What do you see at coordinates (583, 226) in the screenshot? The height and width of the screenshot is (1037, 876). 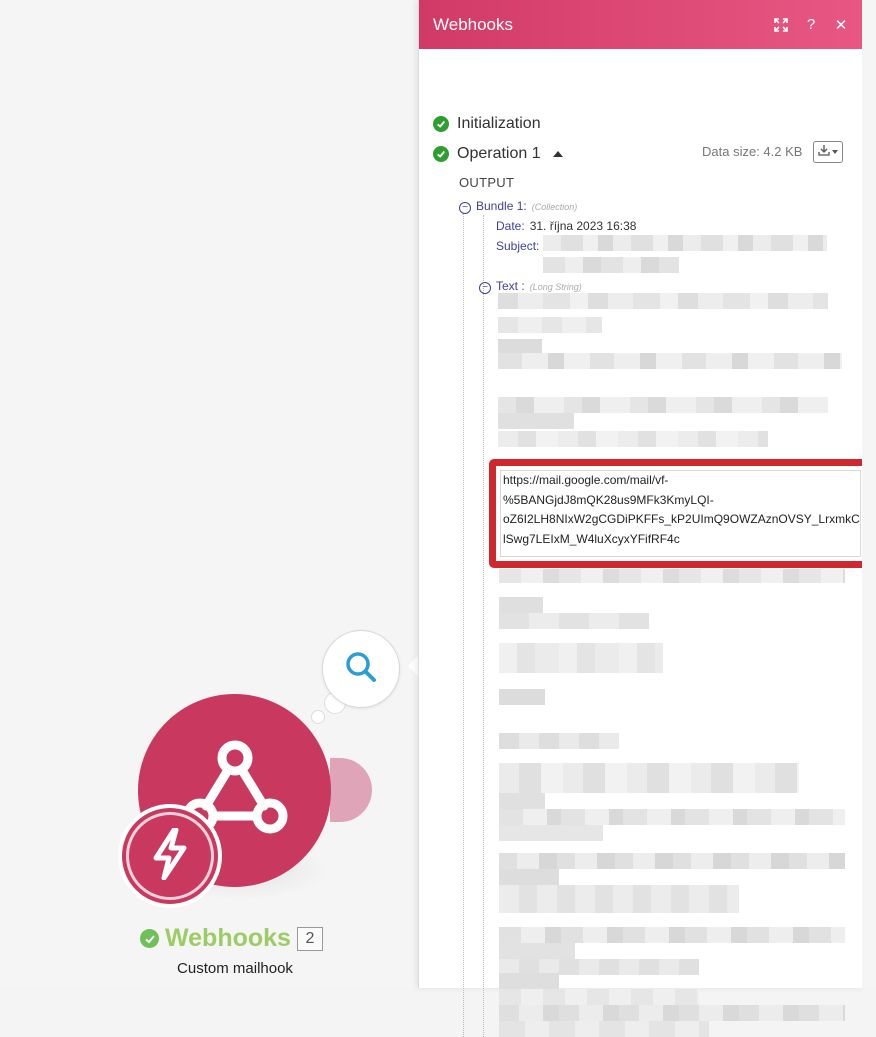 I see `date-value: 31. října 2023 16:38` at bounding box center [583, 226].